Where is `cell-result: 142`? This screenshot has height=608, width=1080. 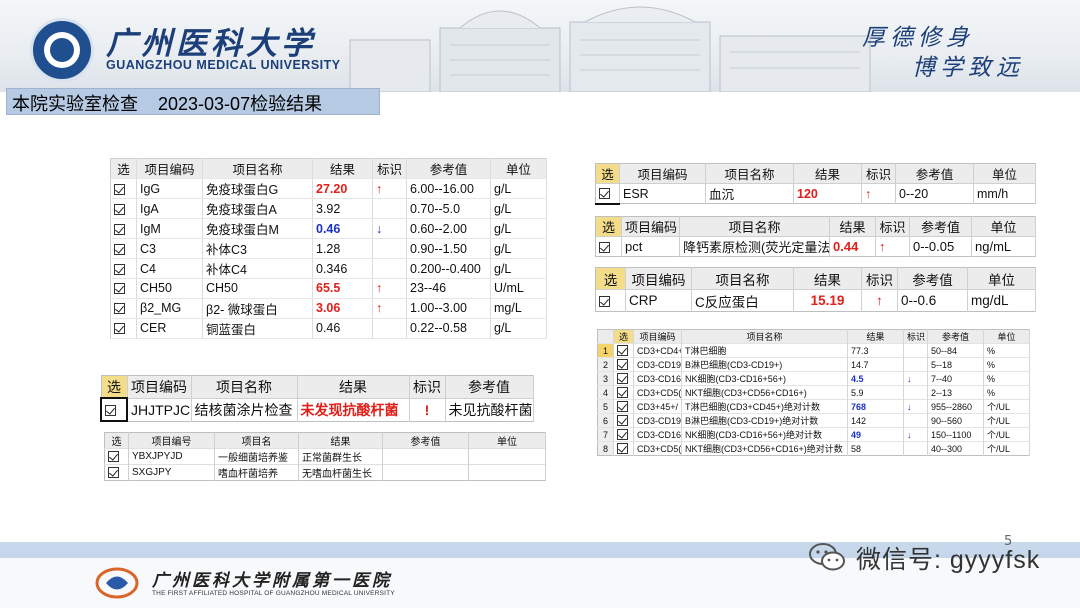 cell-result: 142 is located at coordinates (875, 420).